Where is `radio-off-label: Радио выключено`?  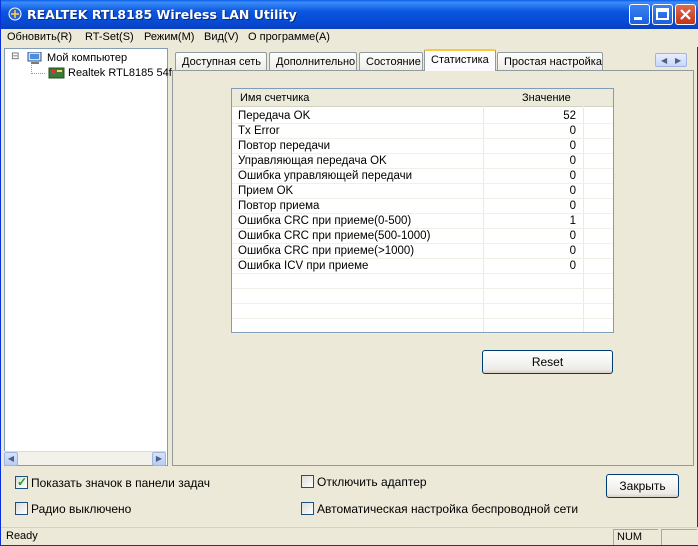
radio-off-label: Радио выключено is located at coordinates (81, 509).